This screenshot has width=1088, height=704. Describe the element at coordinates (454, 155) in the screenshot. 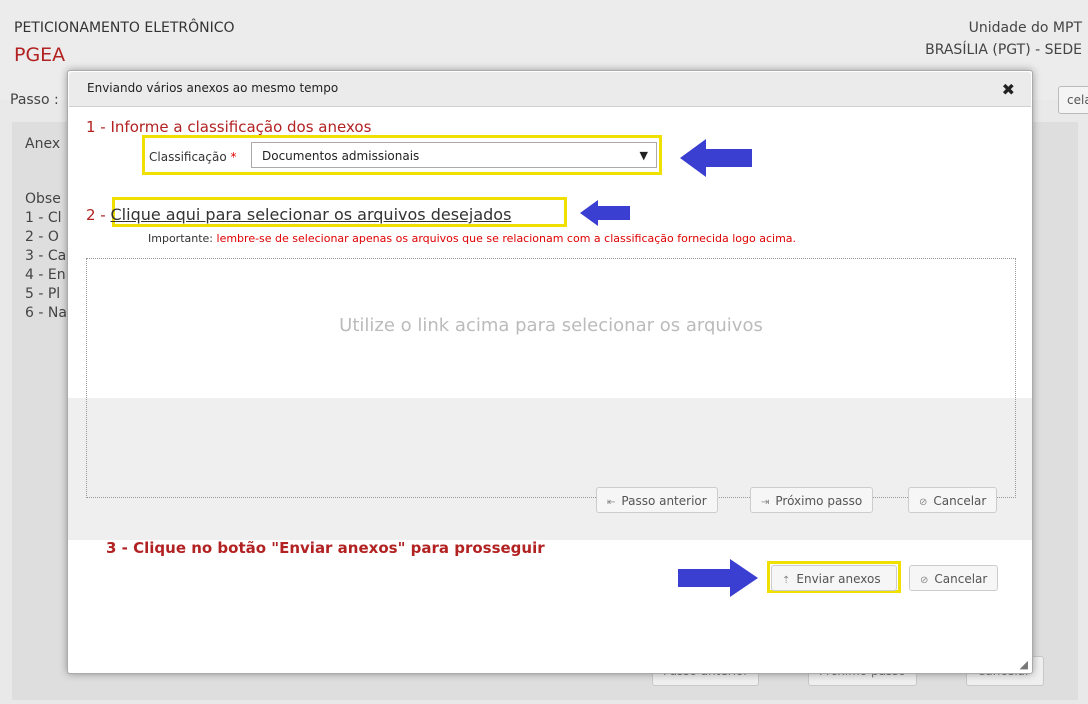

I see `classification-select: Documentos admissionais ▼` at that location.